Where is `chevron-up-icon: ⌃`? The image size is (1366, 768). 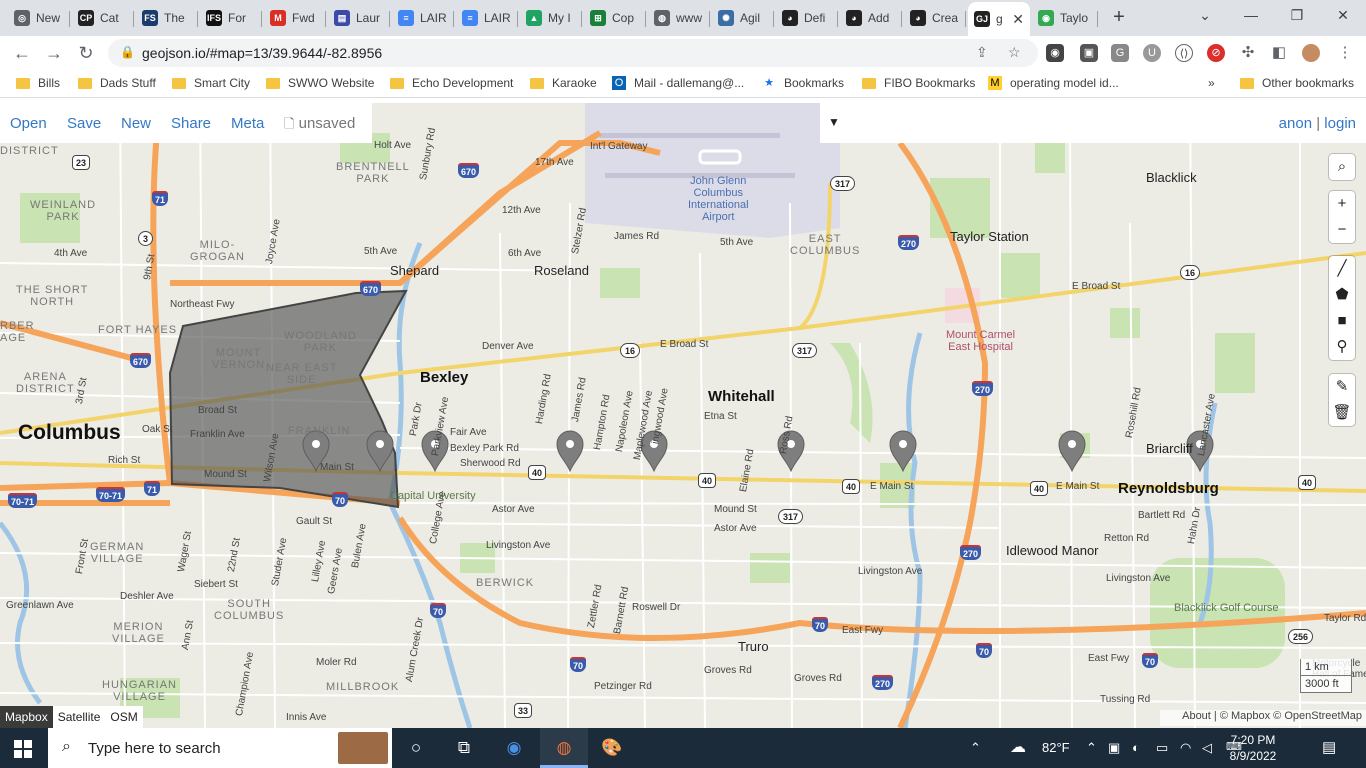 chevron-up-icon: ⌃ is located at coordinates (975, 748).